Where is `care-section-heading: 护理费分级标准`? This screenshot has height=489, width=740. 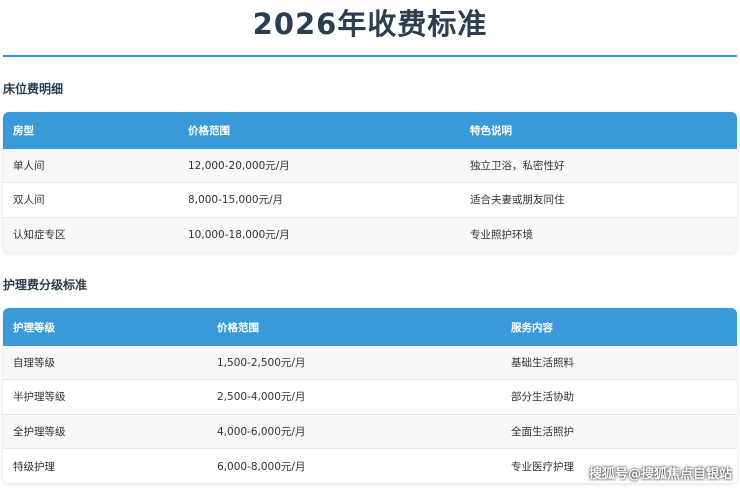
care-section-heading: 护理费分级标准 is located at coordinates (45, 285).